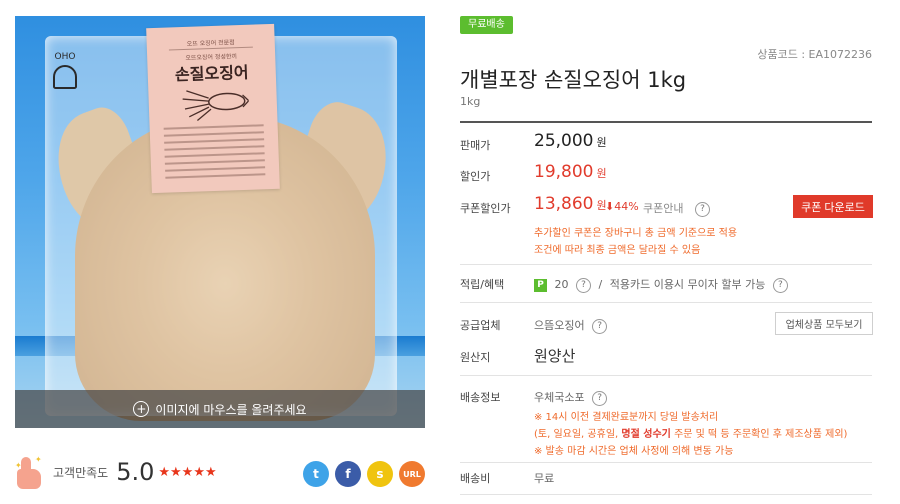 The height and width of the screenshot is (504, 900). What do you see at coordinates (187, 472) in the screenshot?
I see `rating-stars: ★★★★★` at bounding box center [187, 472].